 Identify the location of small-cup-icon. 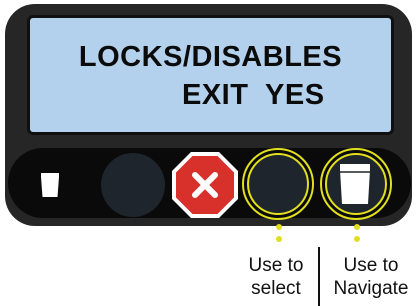
(50, 185).